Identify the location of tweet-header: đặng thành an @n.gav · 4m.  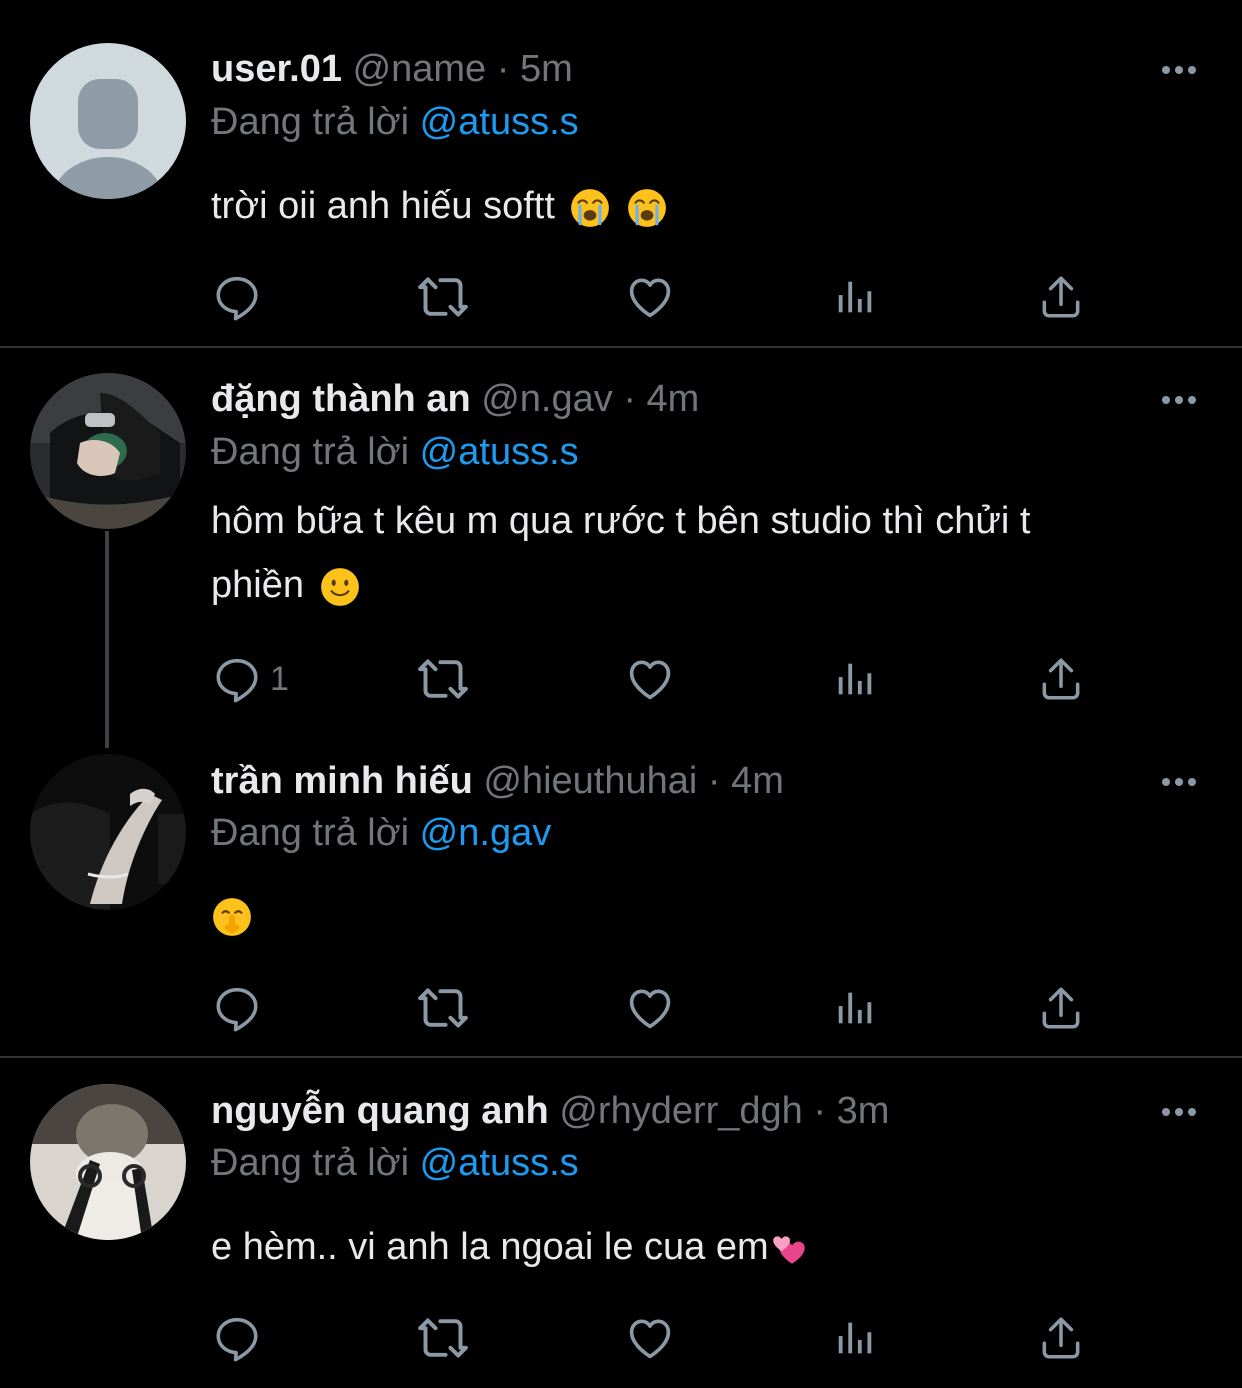
(455, 399).